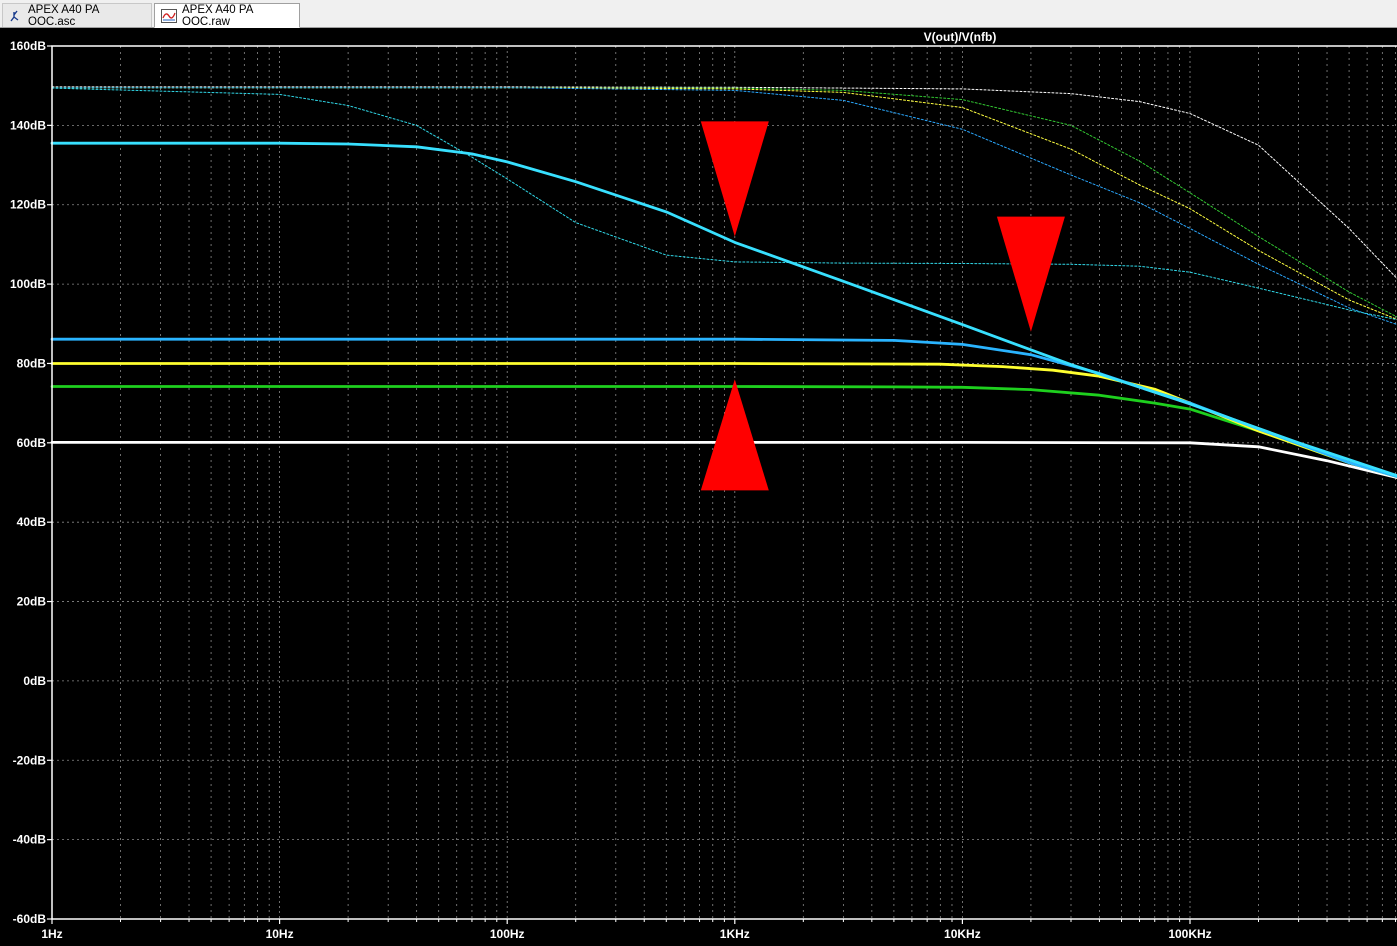 This screenshot has width=1397, height=946. I want to click on tab-schematic-label: APEX A40 PA OOC.asc, so click(63, 15).